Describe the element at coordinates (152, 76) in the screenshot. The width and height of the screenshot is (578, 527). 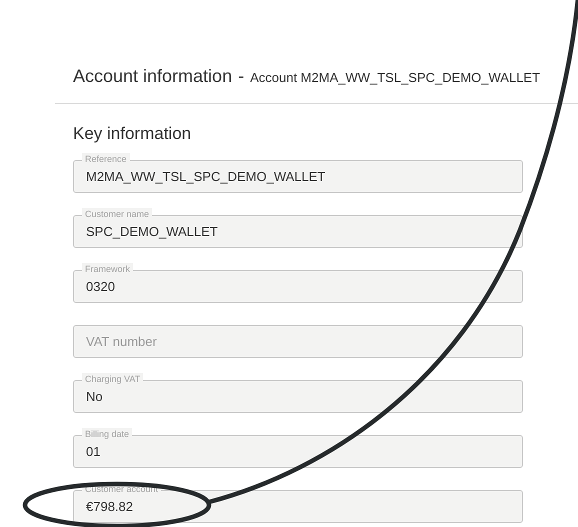
I see `page-title: Account information` at that location.